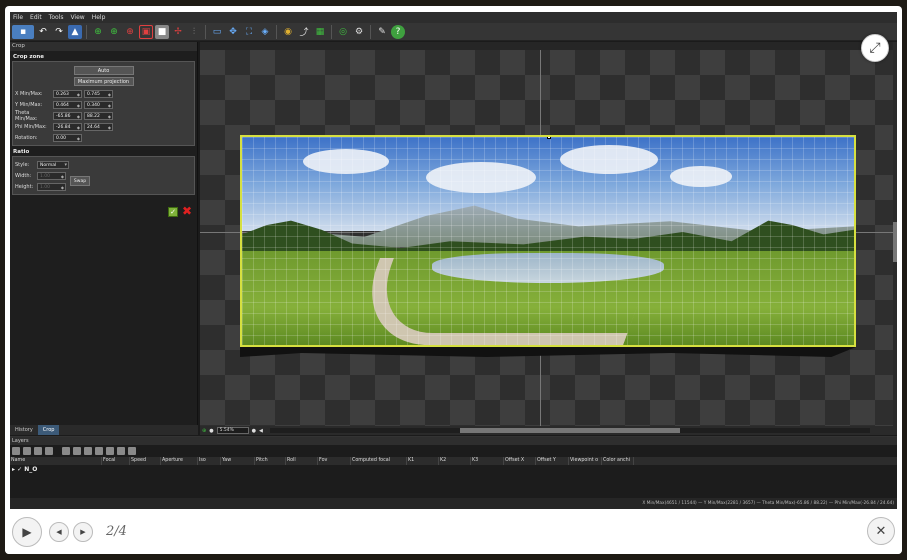 This screenshot has height=560, width=907. Describe the element at coordinates (88, 451) in the screenshot. I see `layer-image3-icon` at that location.